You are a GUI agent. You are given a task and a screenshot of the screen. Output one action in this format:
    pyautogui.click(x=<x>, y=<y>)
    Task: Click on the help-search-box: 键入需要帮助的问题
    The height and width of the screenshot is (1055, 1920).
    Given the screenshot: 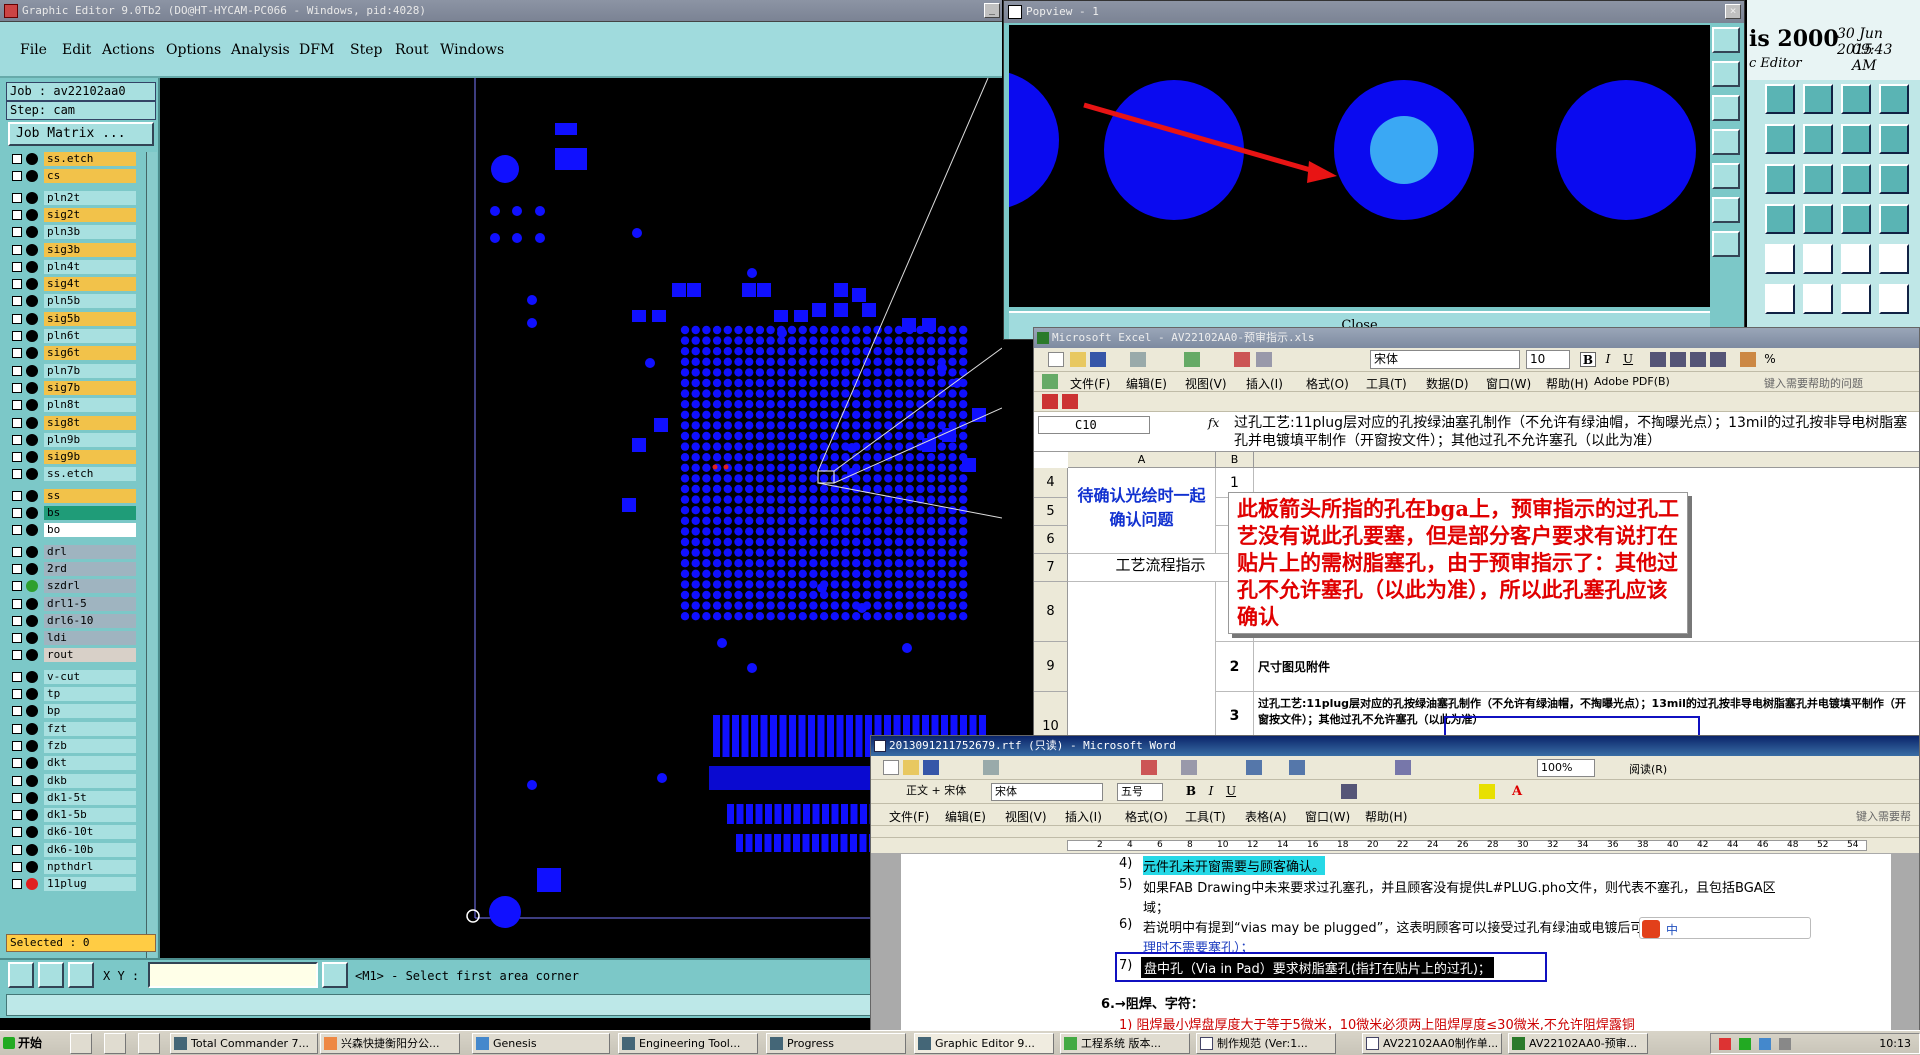 What is the action you would take?
    pyautogui.click(x=1813, y=383)
    